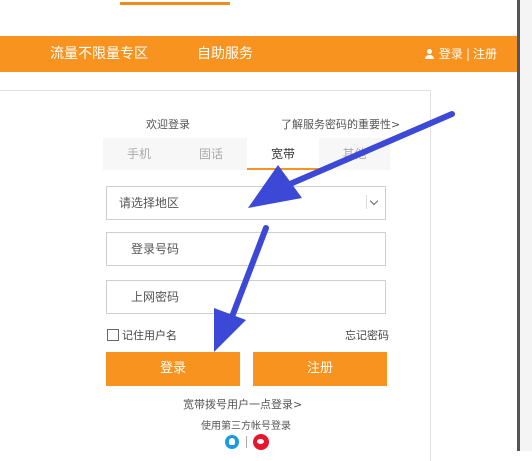 The image size is (532, 461). I want to click on remember-username: 记住用户名, so click(142, 335).